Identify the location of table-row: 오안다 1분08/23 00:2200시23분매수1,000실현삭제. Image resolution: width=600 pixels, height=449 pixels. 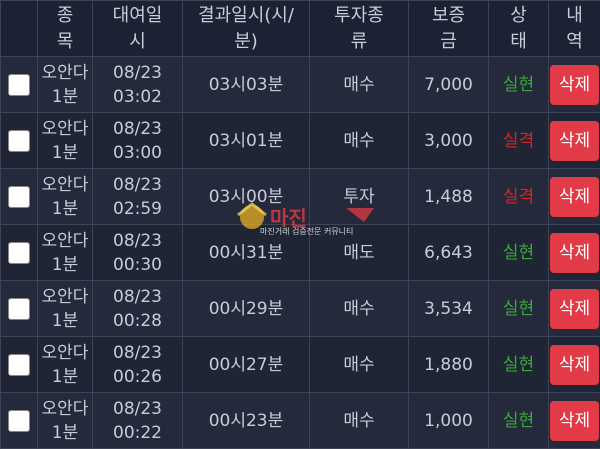
(300, 421).